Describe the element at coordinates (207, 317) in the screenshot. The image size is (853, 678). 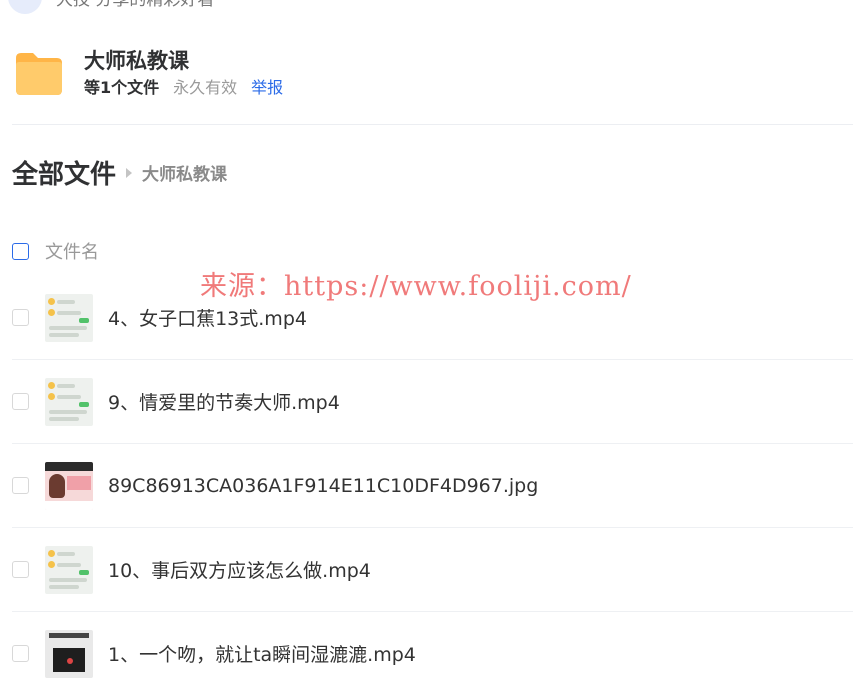
I see `file-name: 4、女子口蕉13式.mp4` at that location.